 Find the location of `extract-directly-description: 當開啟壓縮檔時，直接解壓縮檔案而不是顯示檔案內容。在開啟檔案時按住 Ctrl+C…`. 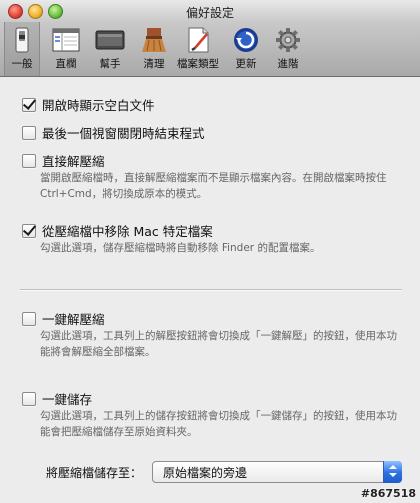

extract-directly-description: 當開啟壓縮檔時，直接解壓縮檔案而不是顯示檔案內容。在開啟檔案時按住 Ctrl+C… is located at coordinates (213, 186).